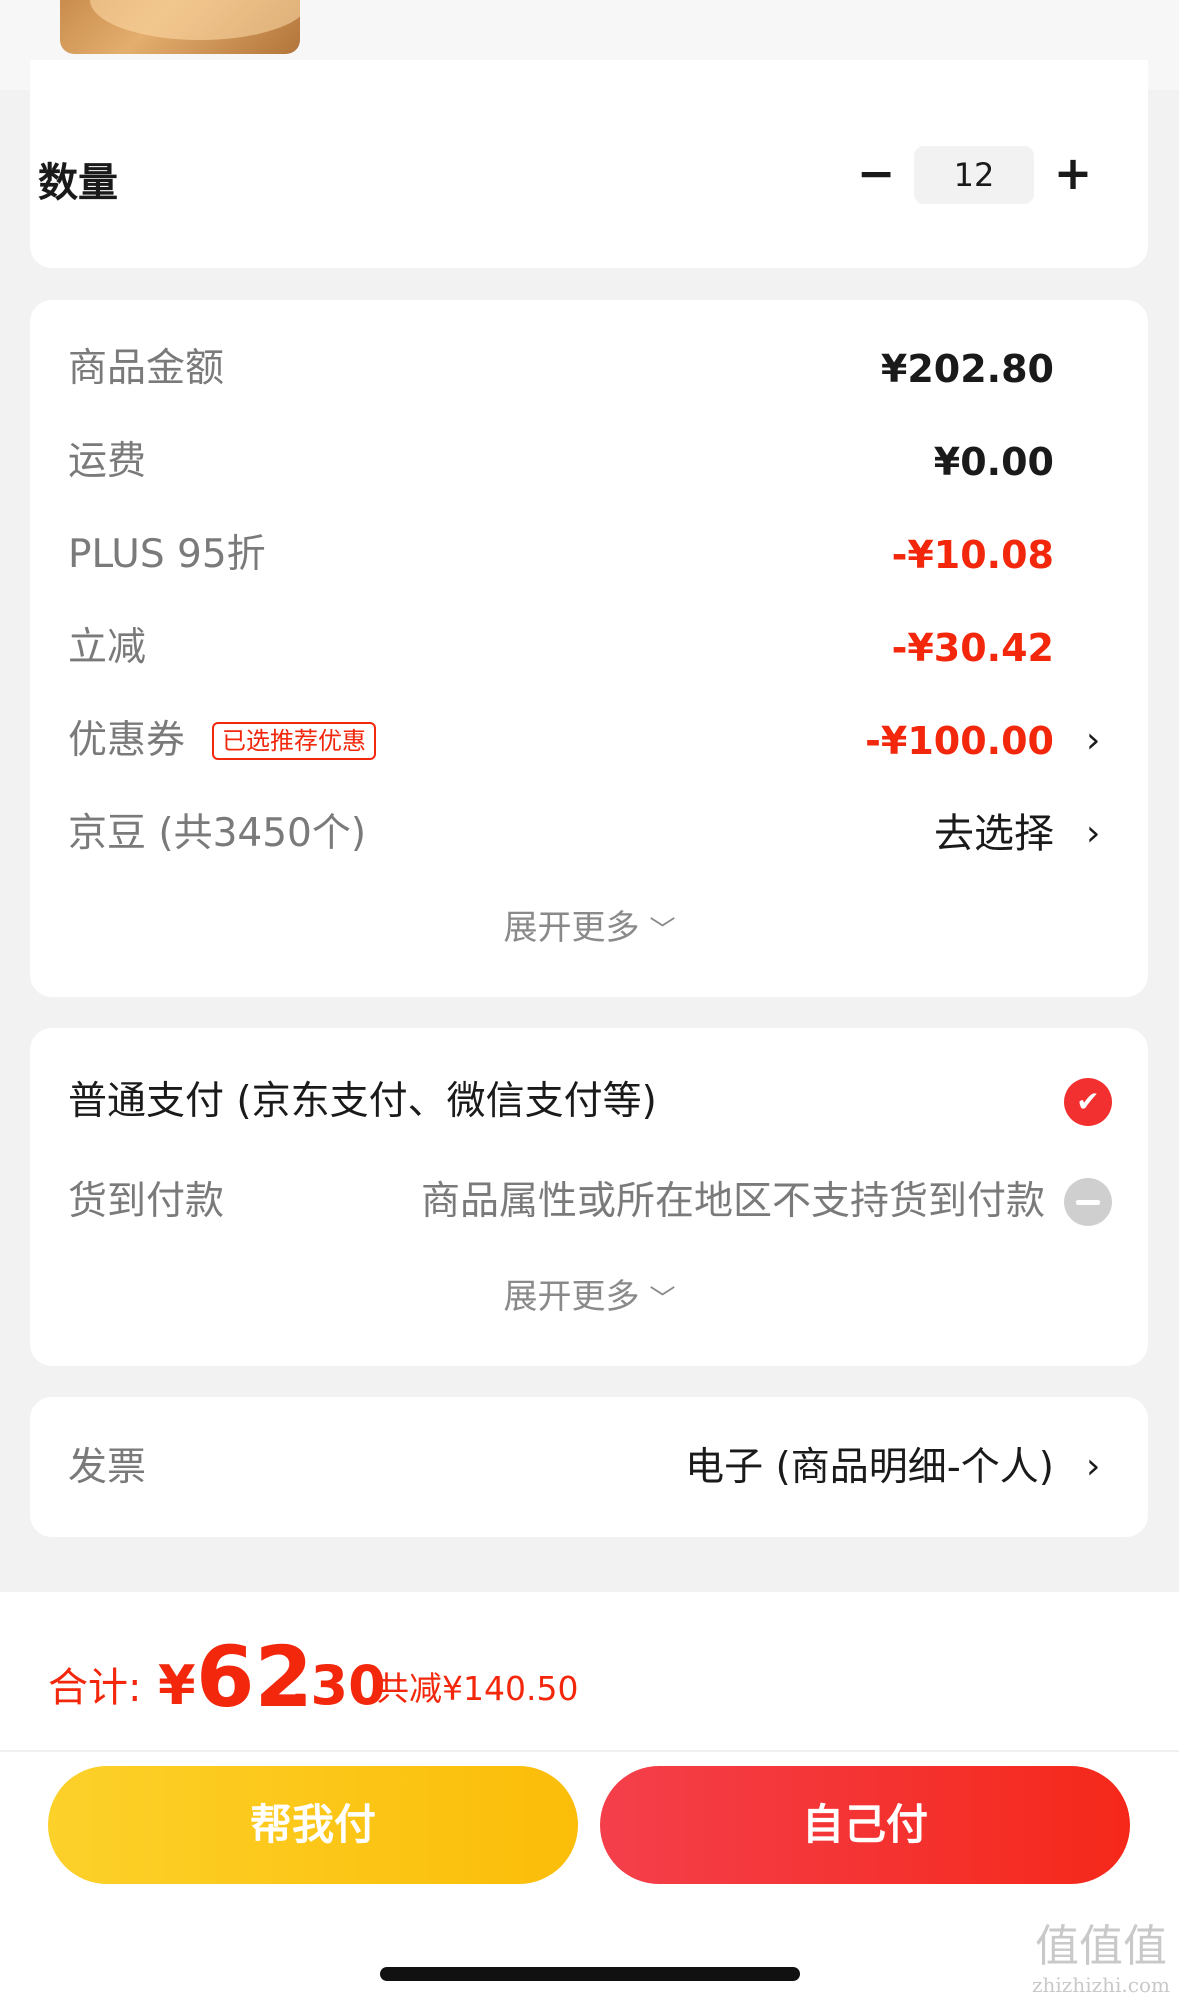  Describe the element at coordinates (477, 1688) in the screenshot. I see `total-saved: 共减¥140.50` at that location.